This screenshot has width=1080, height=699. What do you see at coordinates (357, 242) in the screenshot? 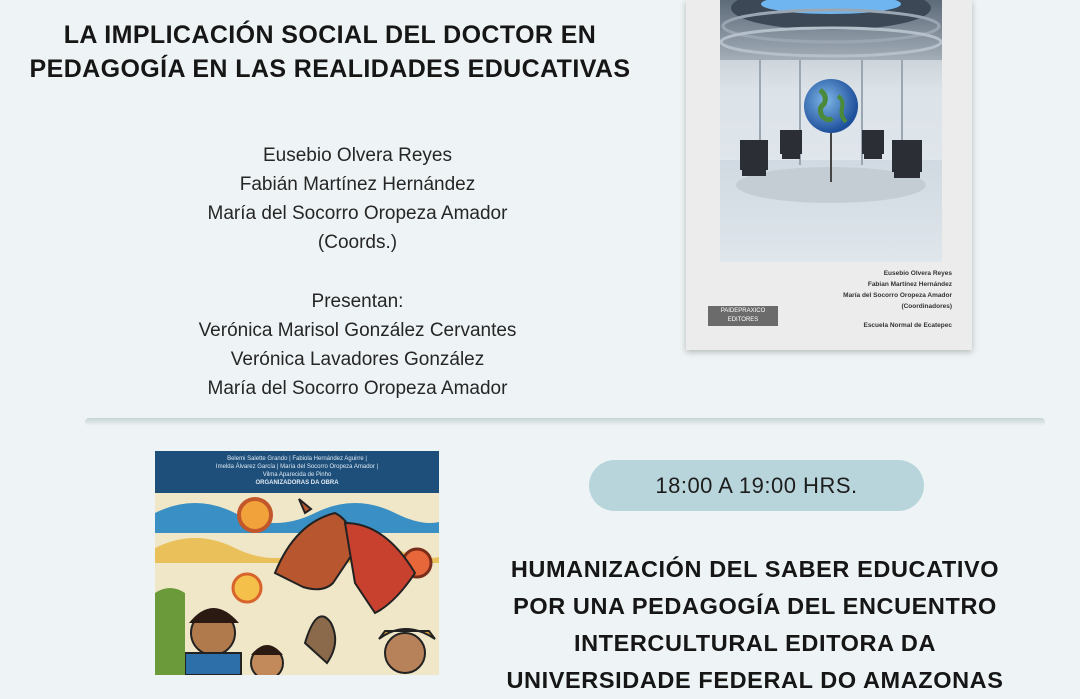
I see `coordinators-note: (Coords.)` at bounding box center [357, 242].